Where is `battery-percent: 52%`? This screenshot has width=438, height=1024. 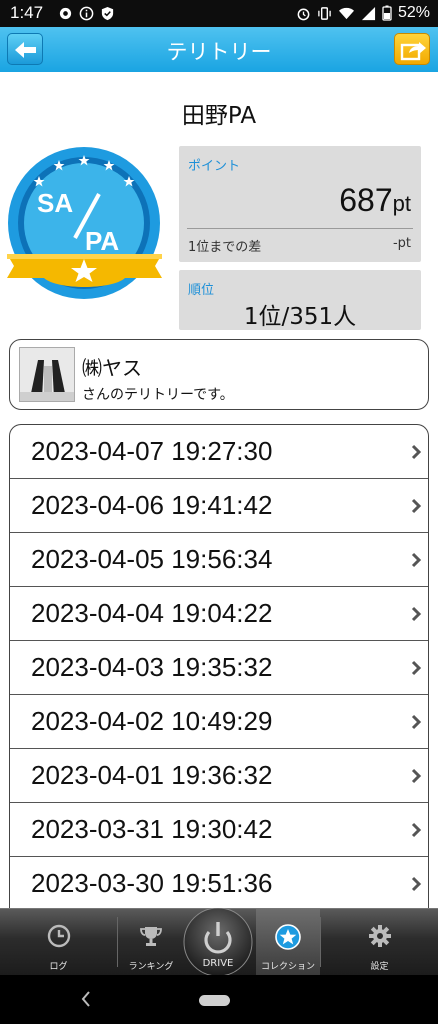 battery-percent: 52% is located at coordinates (413, 12).